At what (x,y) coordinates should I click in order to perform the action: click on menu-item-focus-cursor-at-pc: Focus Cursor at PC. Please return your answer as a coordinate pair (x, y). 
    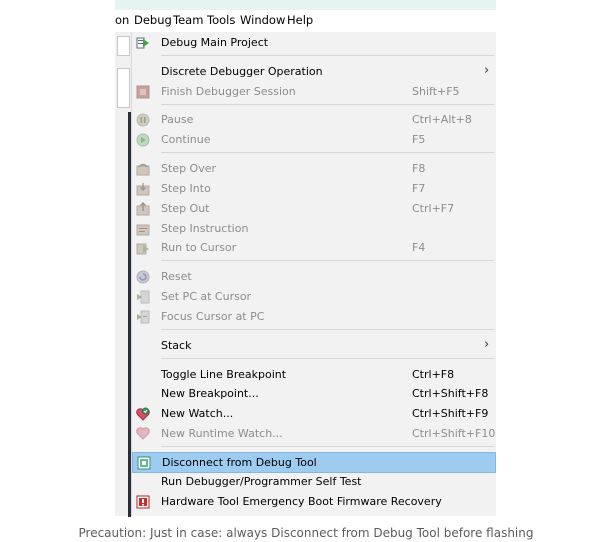
    Looking at the image, I should click on (314, 317).